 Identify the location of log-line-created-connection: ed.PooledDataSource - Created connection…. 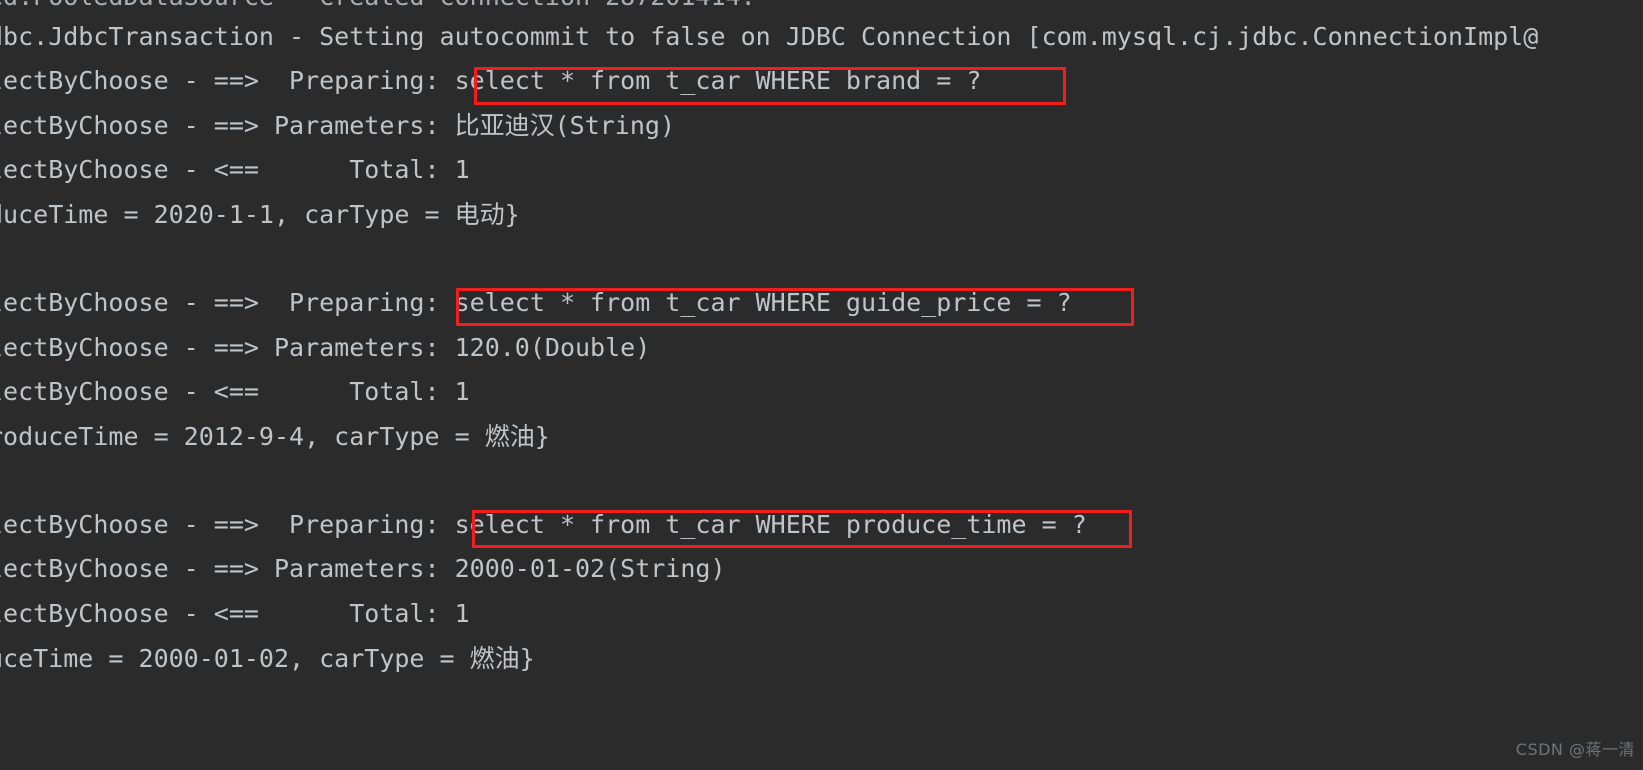
(378, 6).